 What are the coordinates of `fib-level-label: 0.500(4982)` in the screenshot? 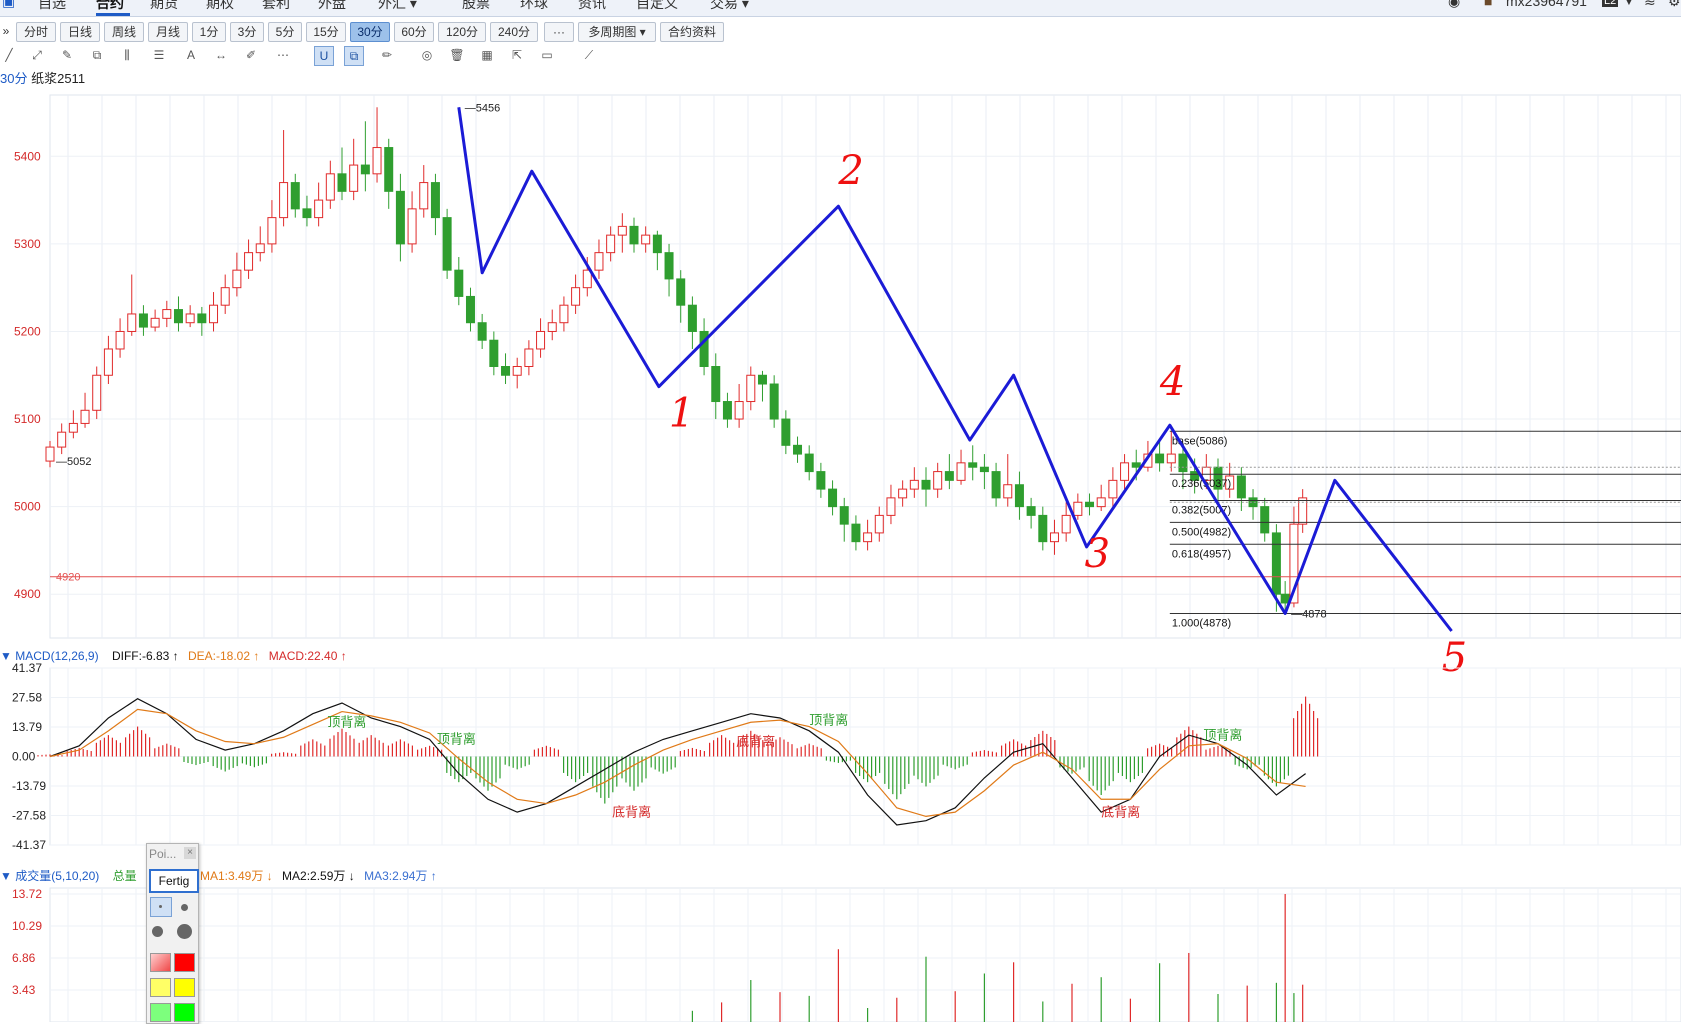 It's located at (1201, 532).